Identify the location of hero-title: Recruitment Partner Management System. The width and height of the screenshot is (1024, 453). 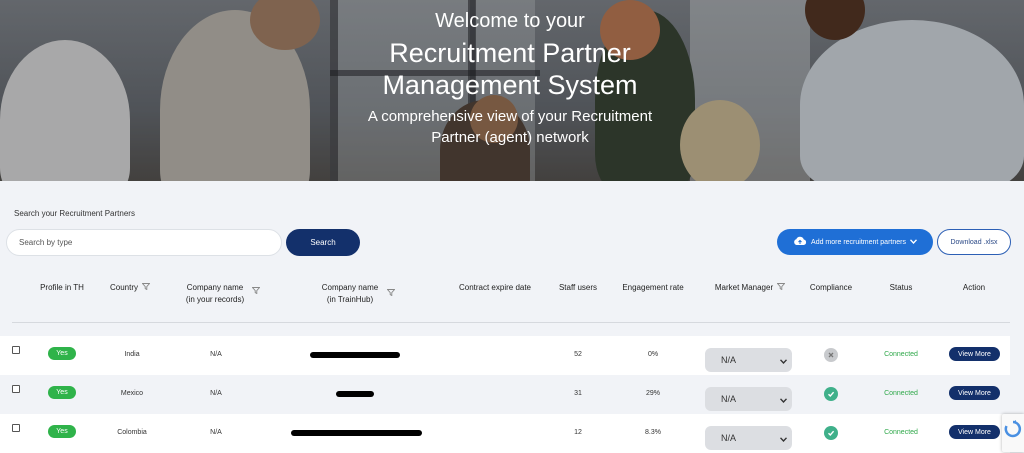
(510, 69).